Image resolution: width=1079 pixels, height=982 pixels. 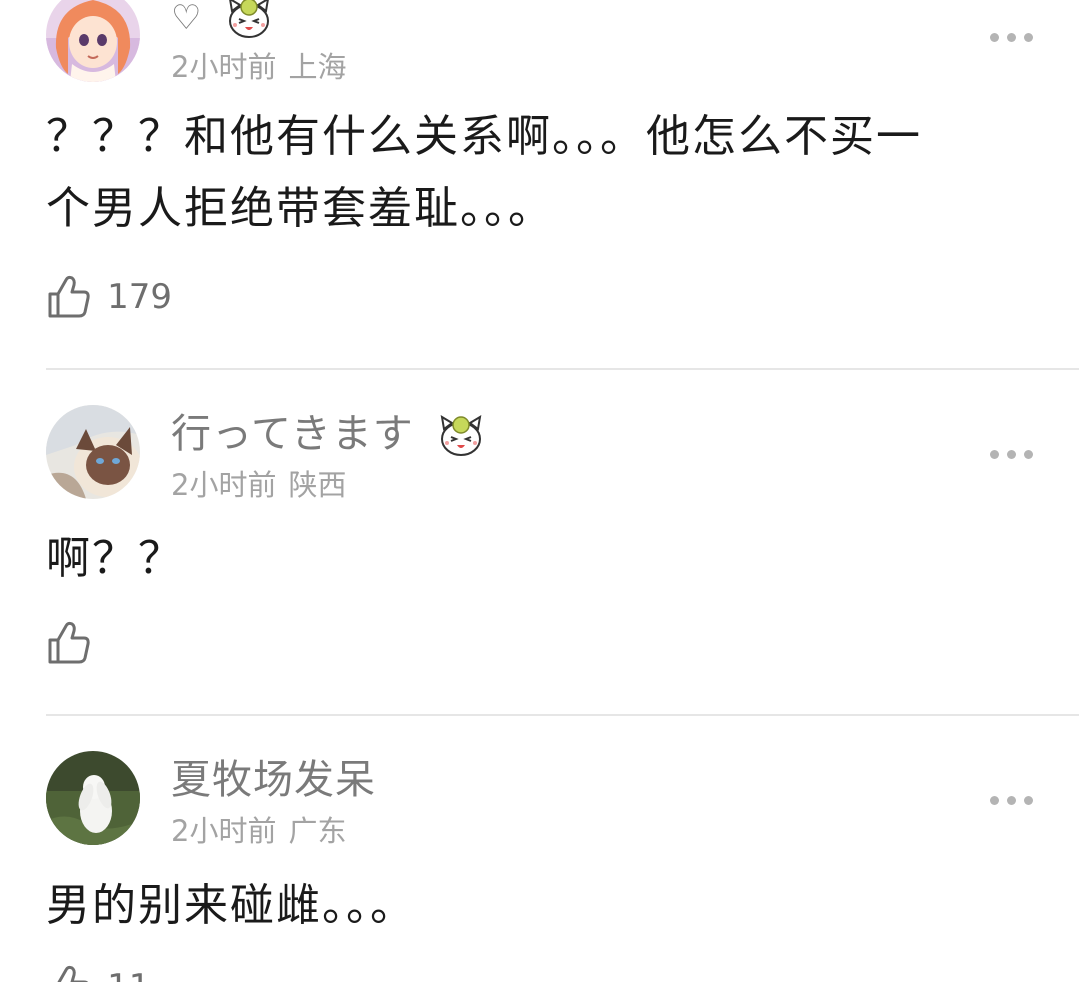 I want to click on comment-meta: 2小时前 上海, so click(x=258, y=67).